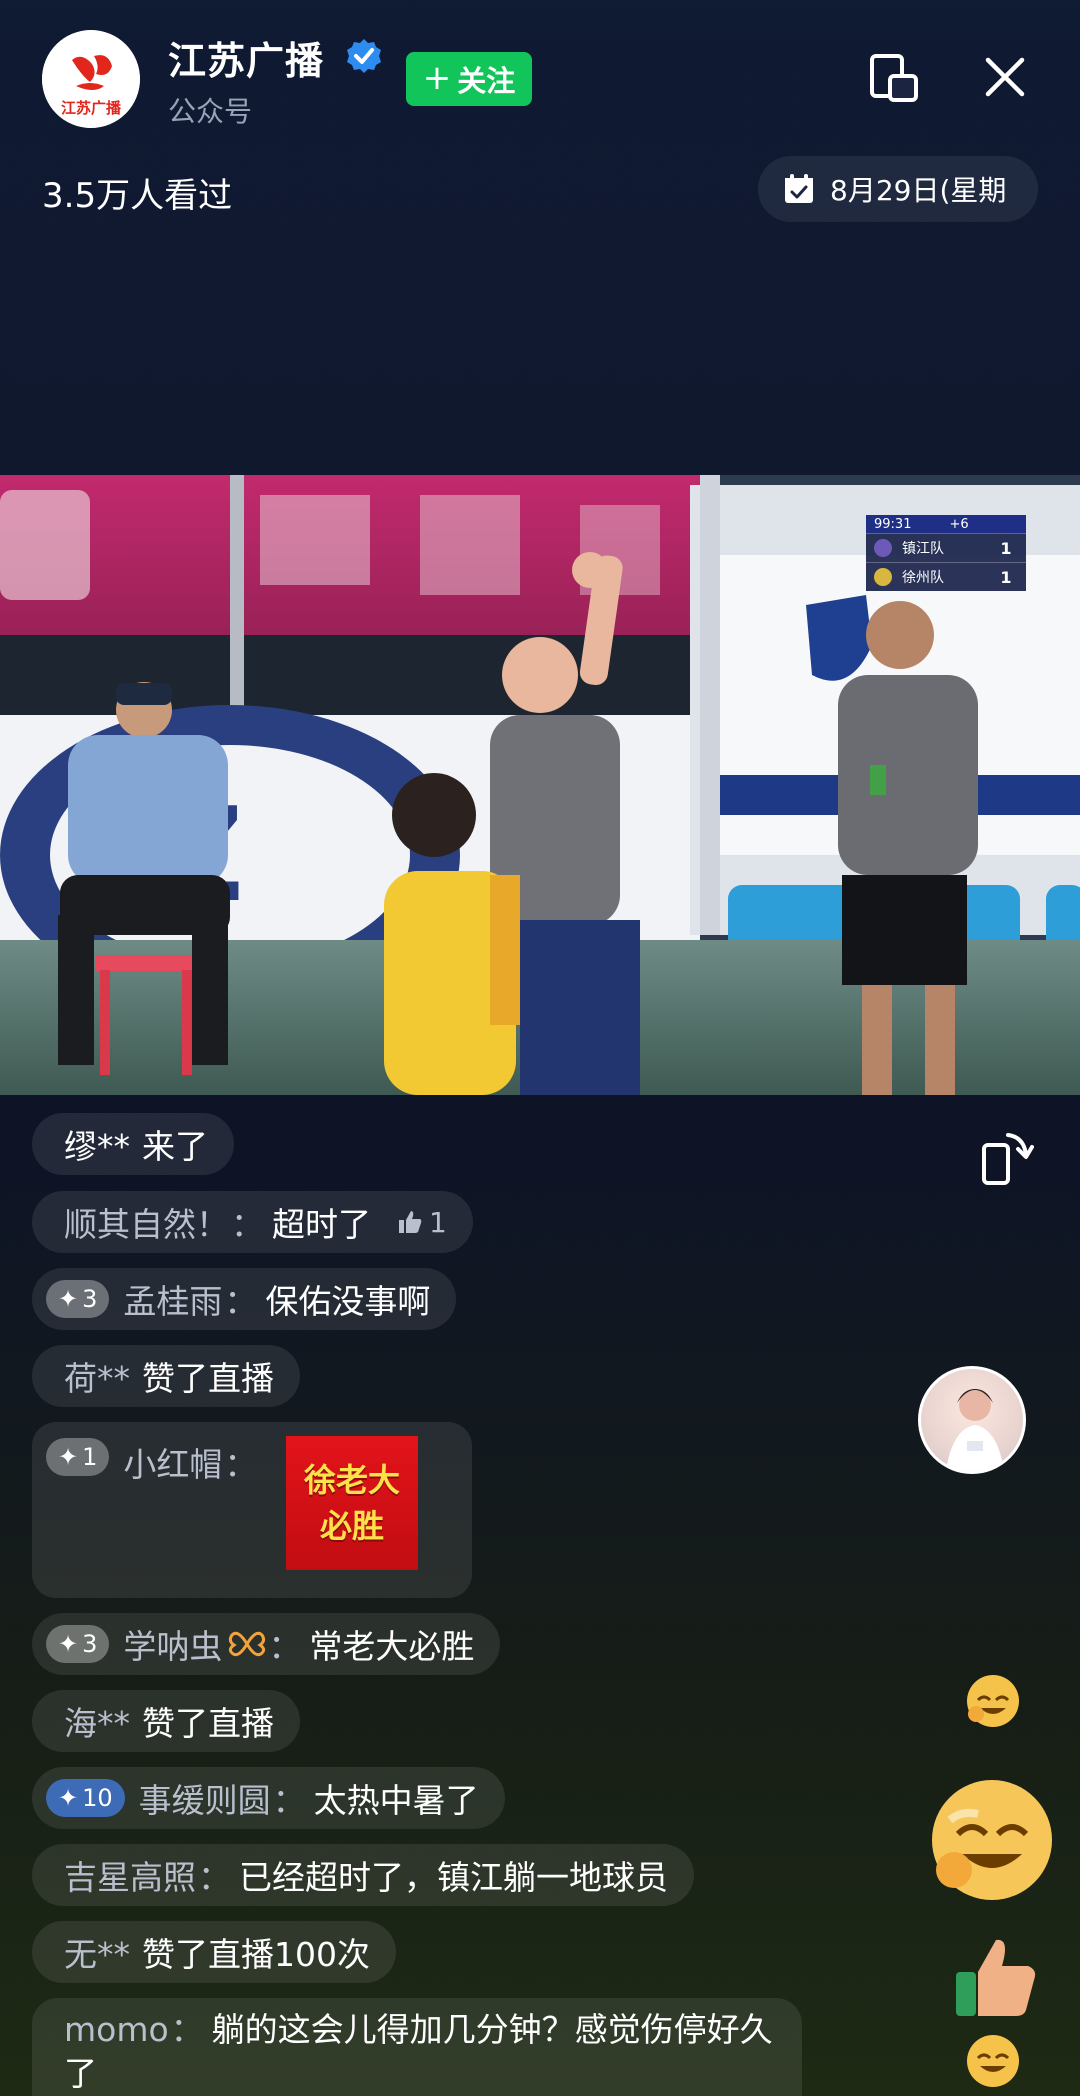 The image size is (1080, 2096). What do you see at coordinates (923, 578) in the screenshot?
I see `away-team-name: 徐州队` at bounding box center [923, 578].